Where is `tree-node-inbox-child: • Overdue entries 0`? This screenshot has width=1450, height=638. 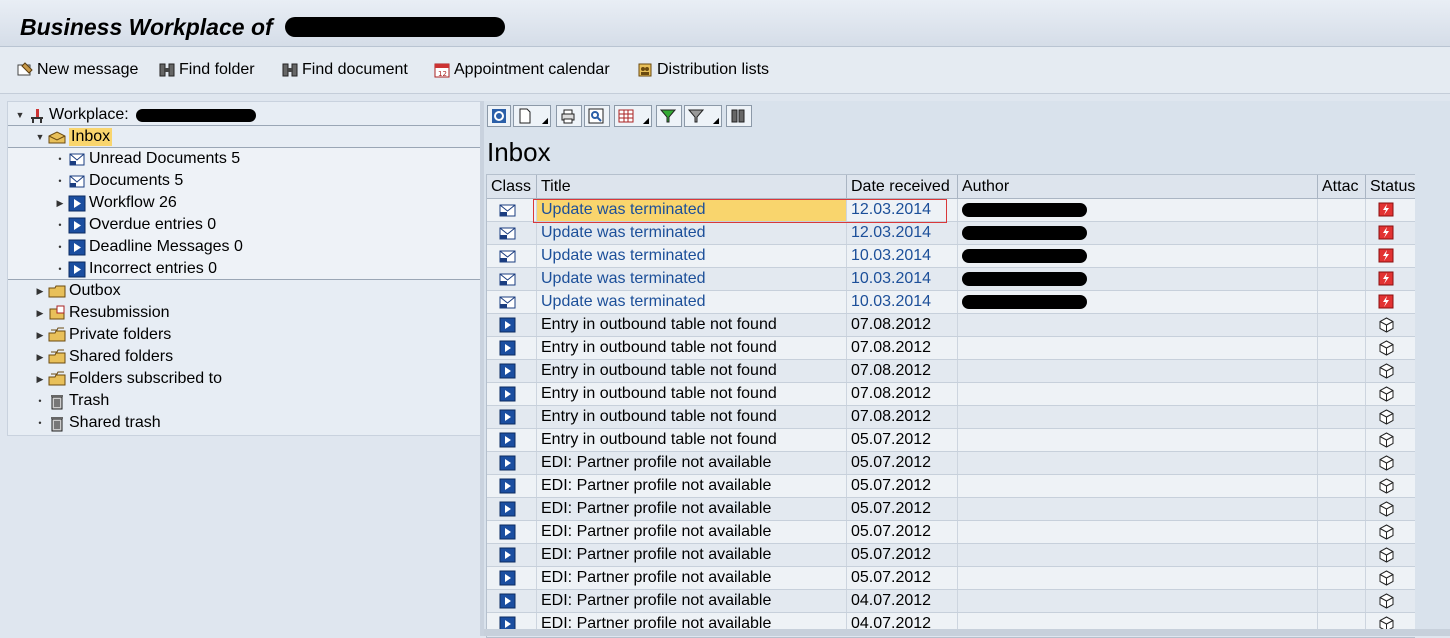
tree-node-inbox-child: • Overdue entries 0 is located at coordinates (267, 225).